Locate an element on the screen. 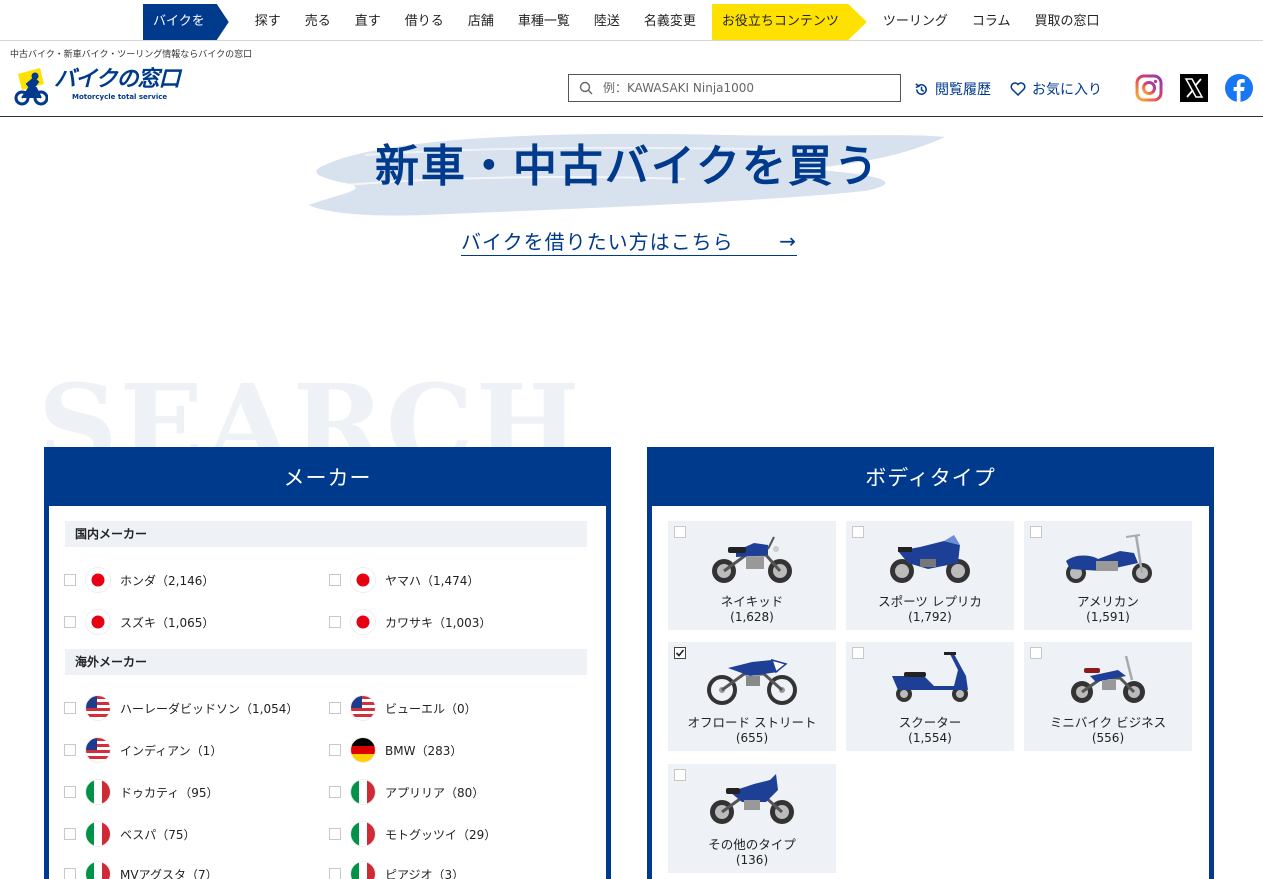 This screenshot has height=879, width=1263. naked-bike-icon is located at coordinates (752, 559).